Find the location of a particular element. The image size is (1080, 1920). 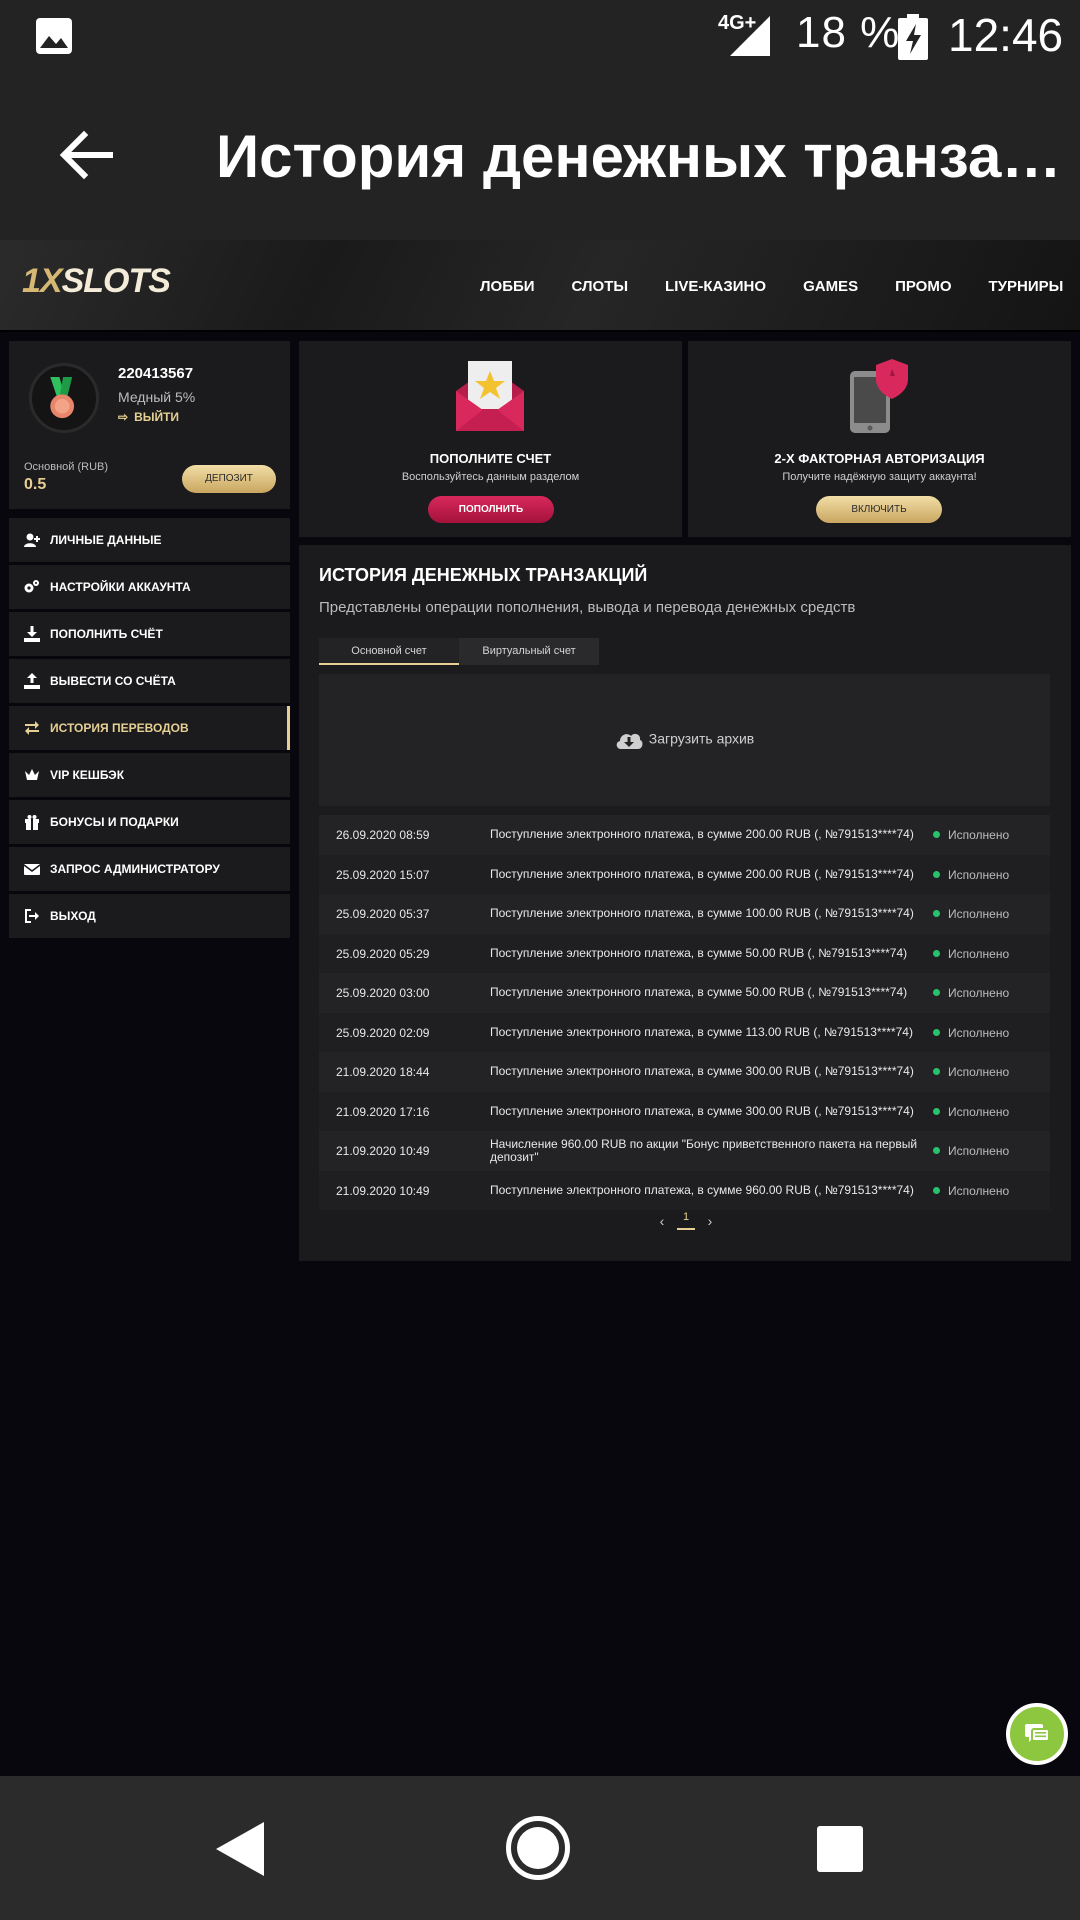

tx-date: 25.09.2020 02:09 is located at coordinates (383, 1032).